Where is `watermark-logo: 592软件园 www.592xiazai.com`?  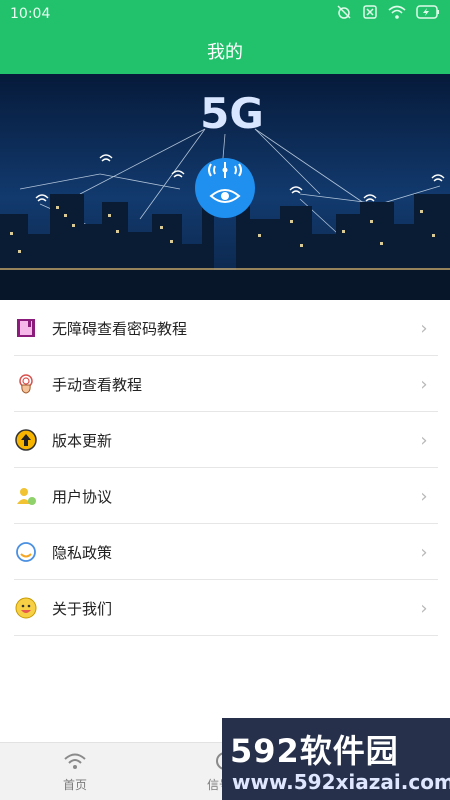
watermark-logo: 592软件园 www.592xiazai.com is located at coordinates (336, 759).